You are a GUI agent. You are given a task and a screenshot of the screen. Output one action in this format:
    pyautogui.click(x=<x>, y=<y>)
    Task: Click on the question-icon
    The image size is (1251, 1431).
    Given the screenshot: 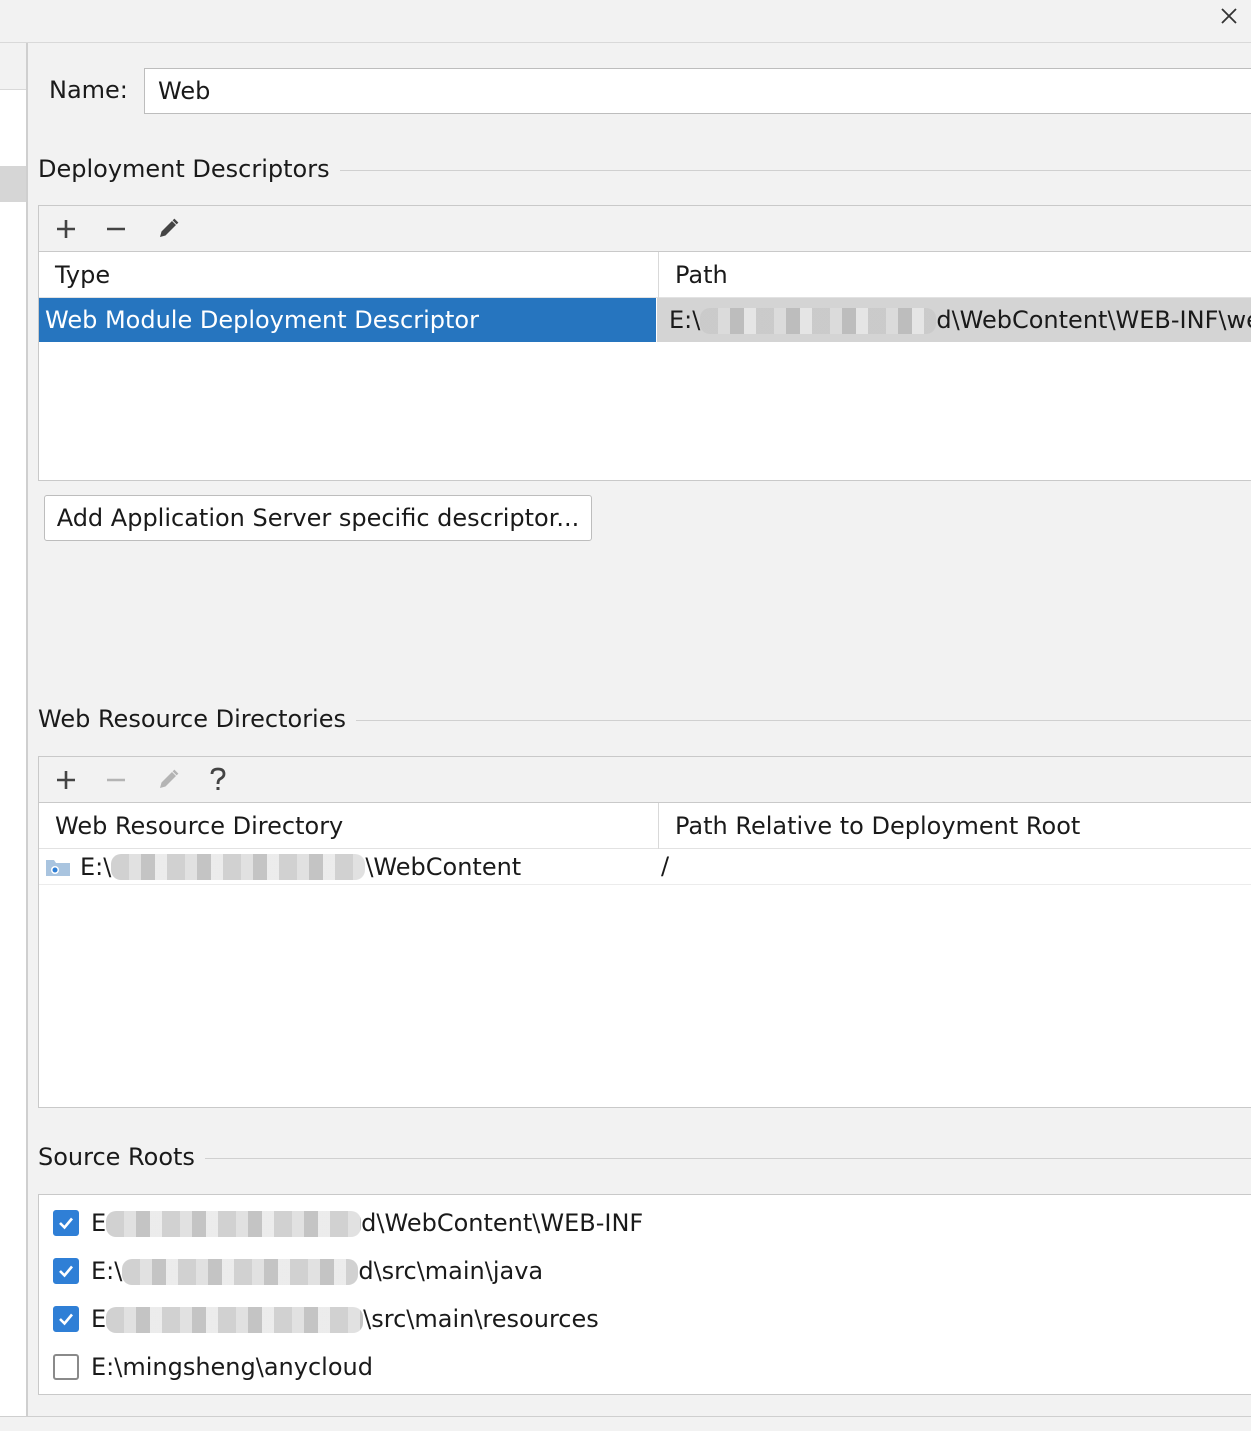 What is the action you would take?
    pyautogui.click(x=218, y=778)
    